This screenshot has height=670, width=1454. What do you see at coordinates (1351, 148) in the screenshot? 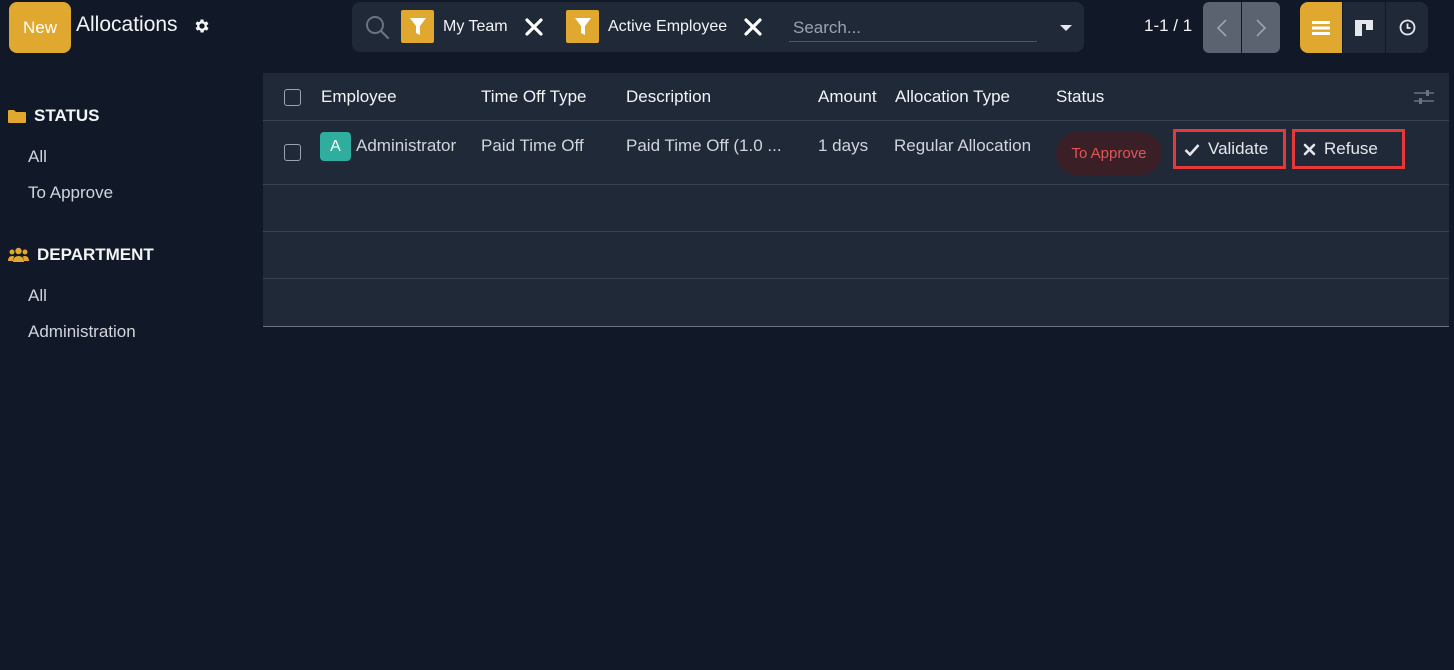
I see `refuse-label: Refuse` at bounding box center [1351, 148].